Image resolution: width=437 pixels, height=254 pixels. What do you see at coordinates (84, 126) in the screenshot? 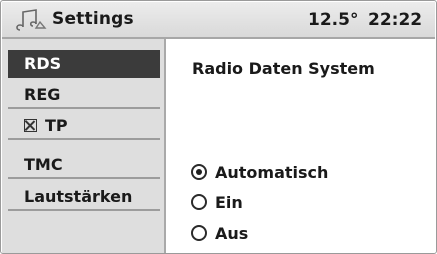
I see `sidebar-item-tp: TP` at bounding box center [84, 126].